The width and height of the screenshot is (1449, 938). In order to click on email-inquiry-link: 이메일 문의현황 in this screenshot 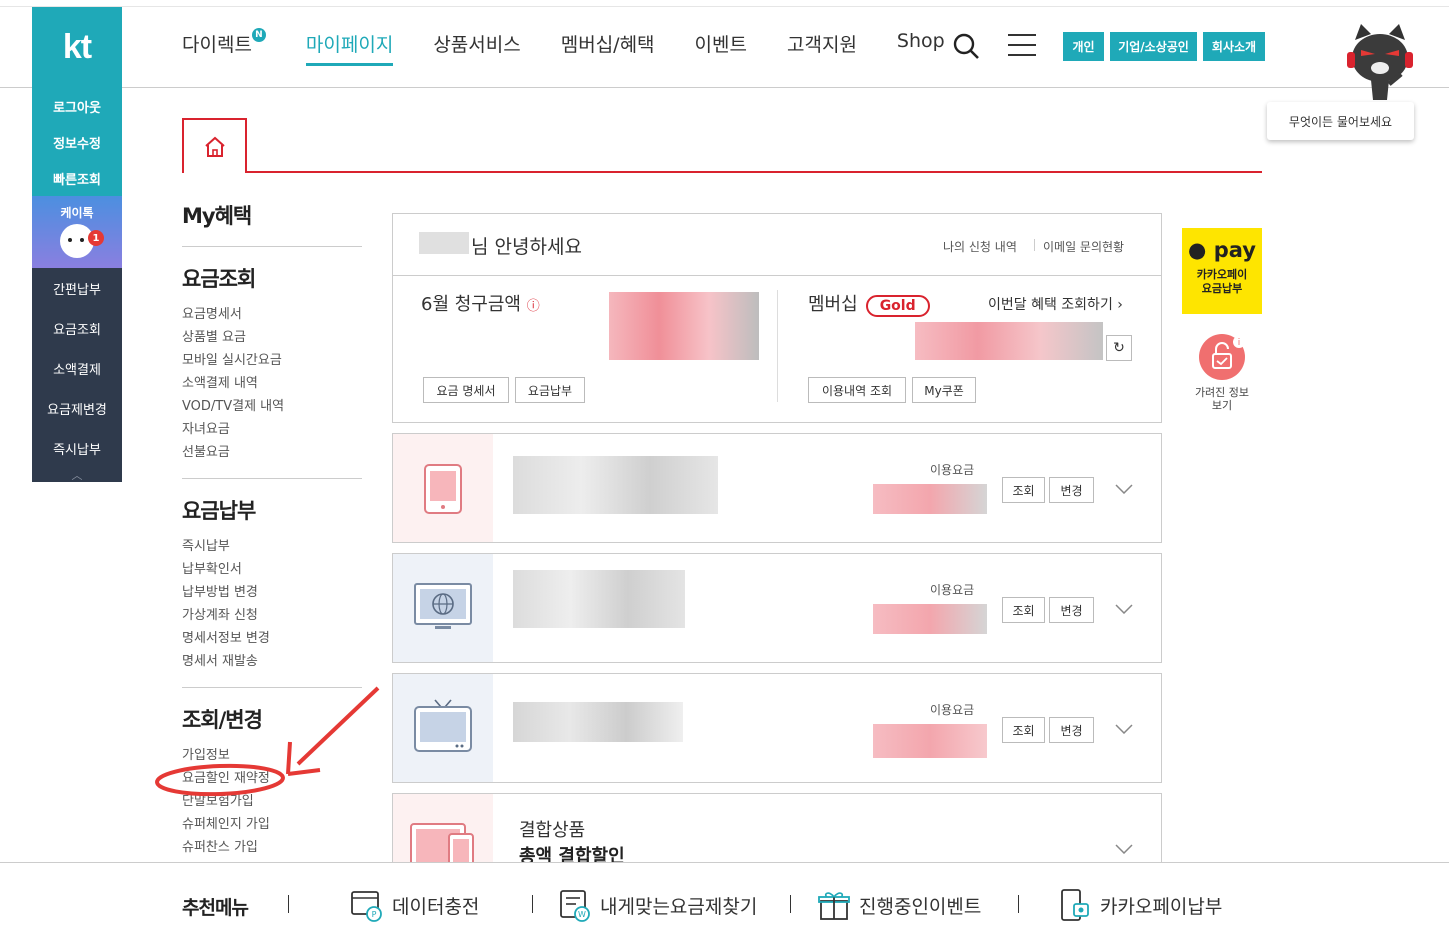, I will do `click(1083, 246)`.